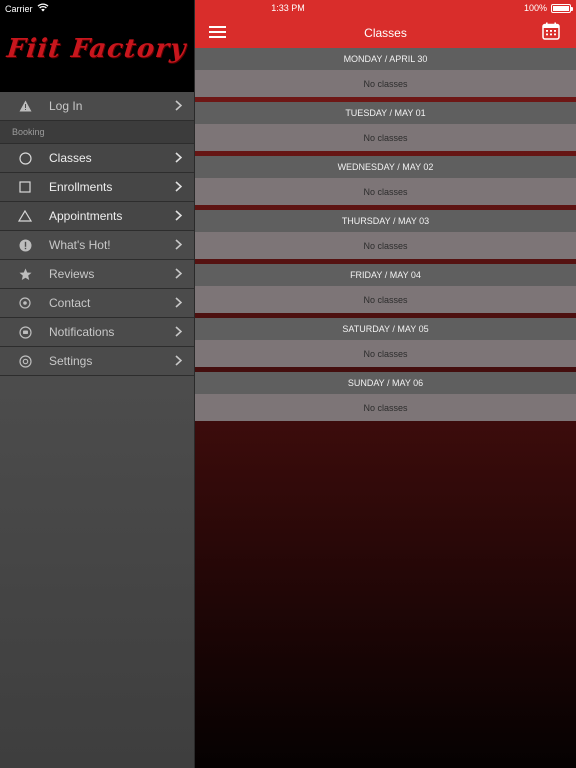 This screenshot has width=576, height=768. Describe the element at coordinates (25, 216) in the screenshot. I see `triangle-icon` at that location.